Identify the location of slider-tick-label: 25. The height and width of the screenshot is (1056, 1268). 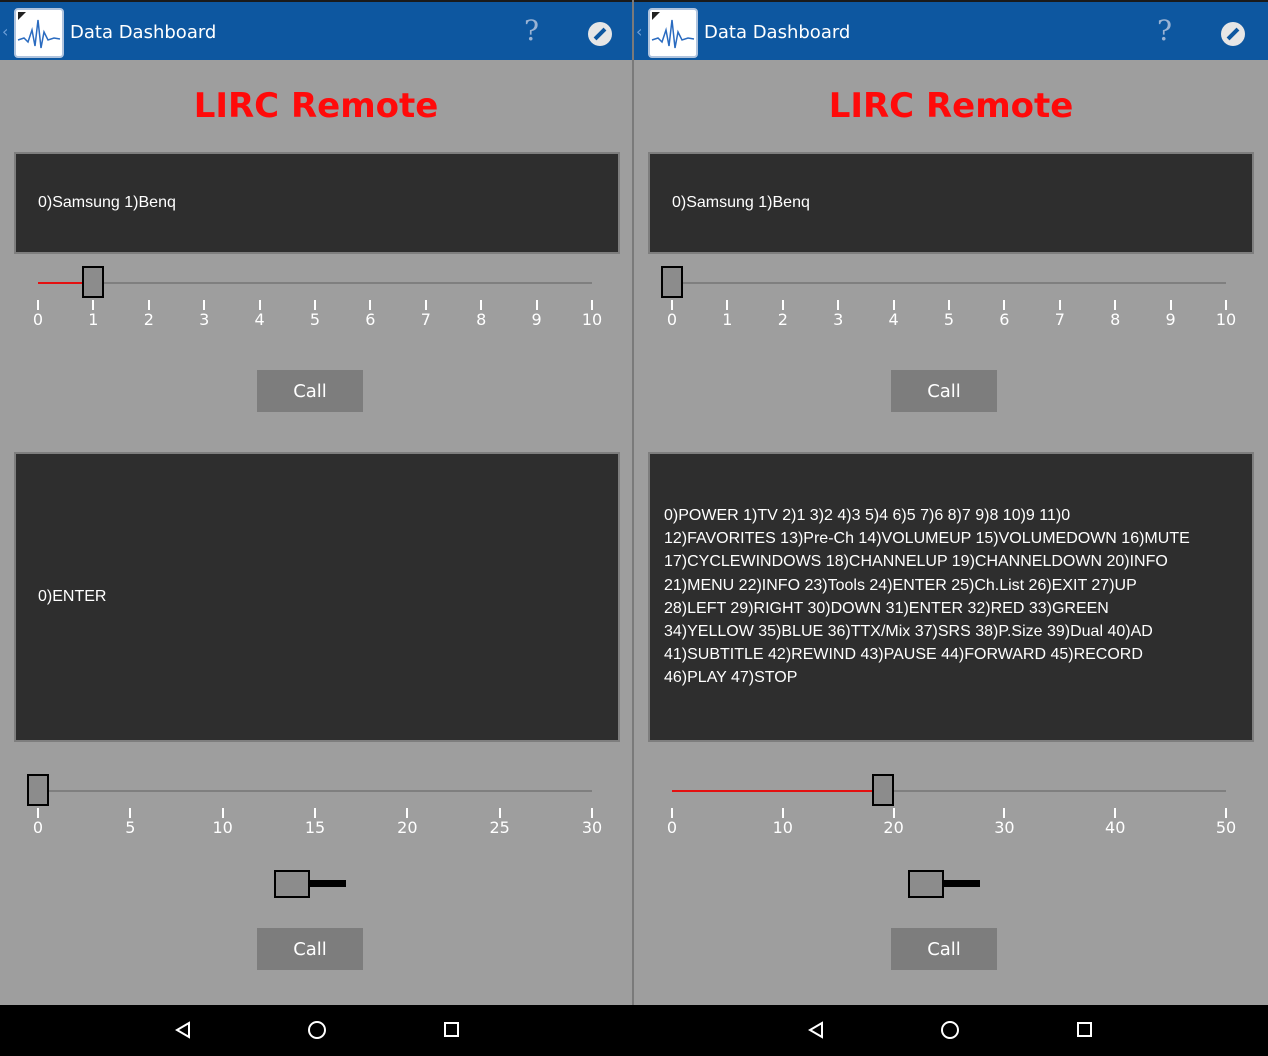
(499, 827).